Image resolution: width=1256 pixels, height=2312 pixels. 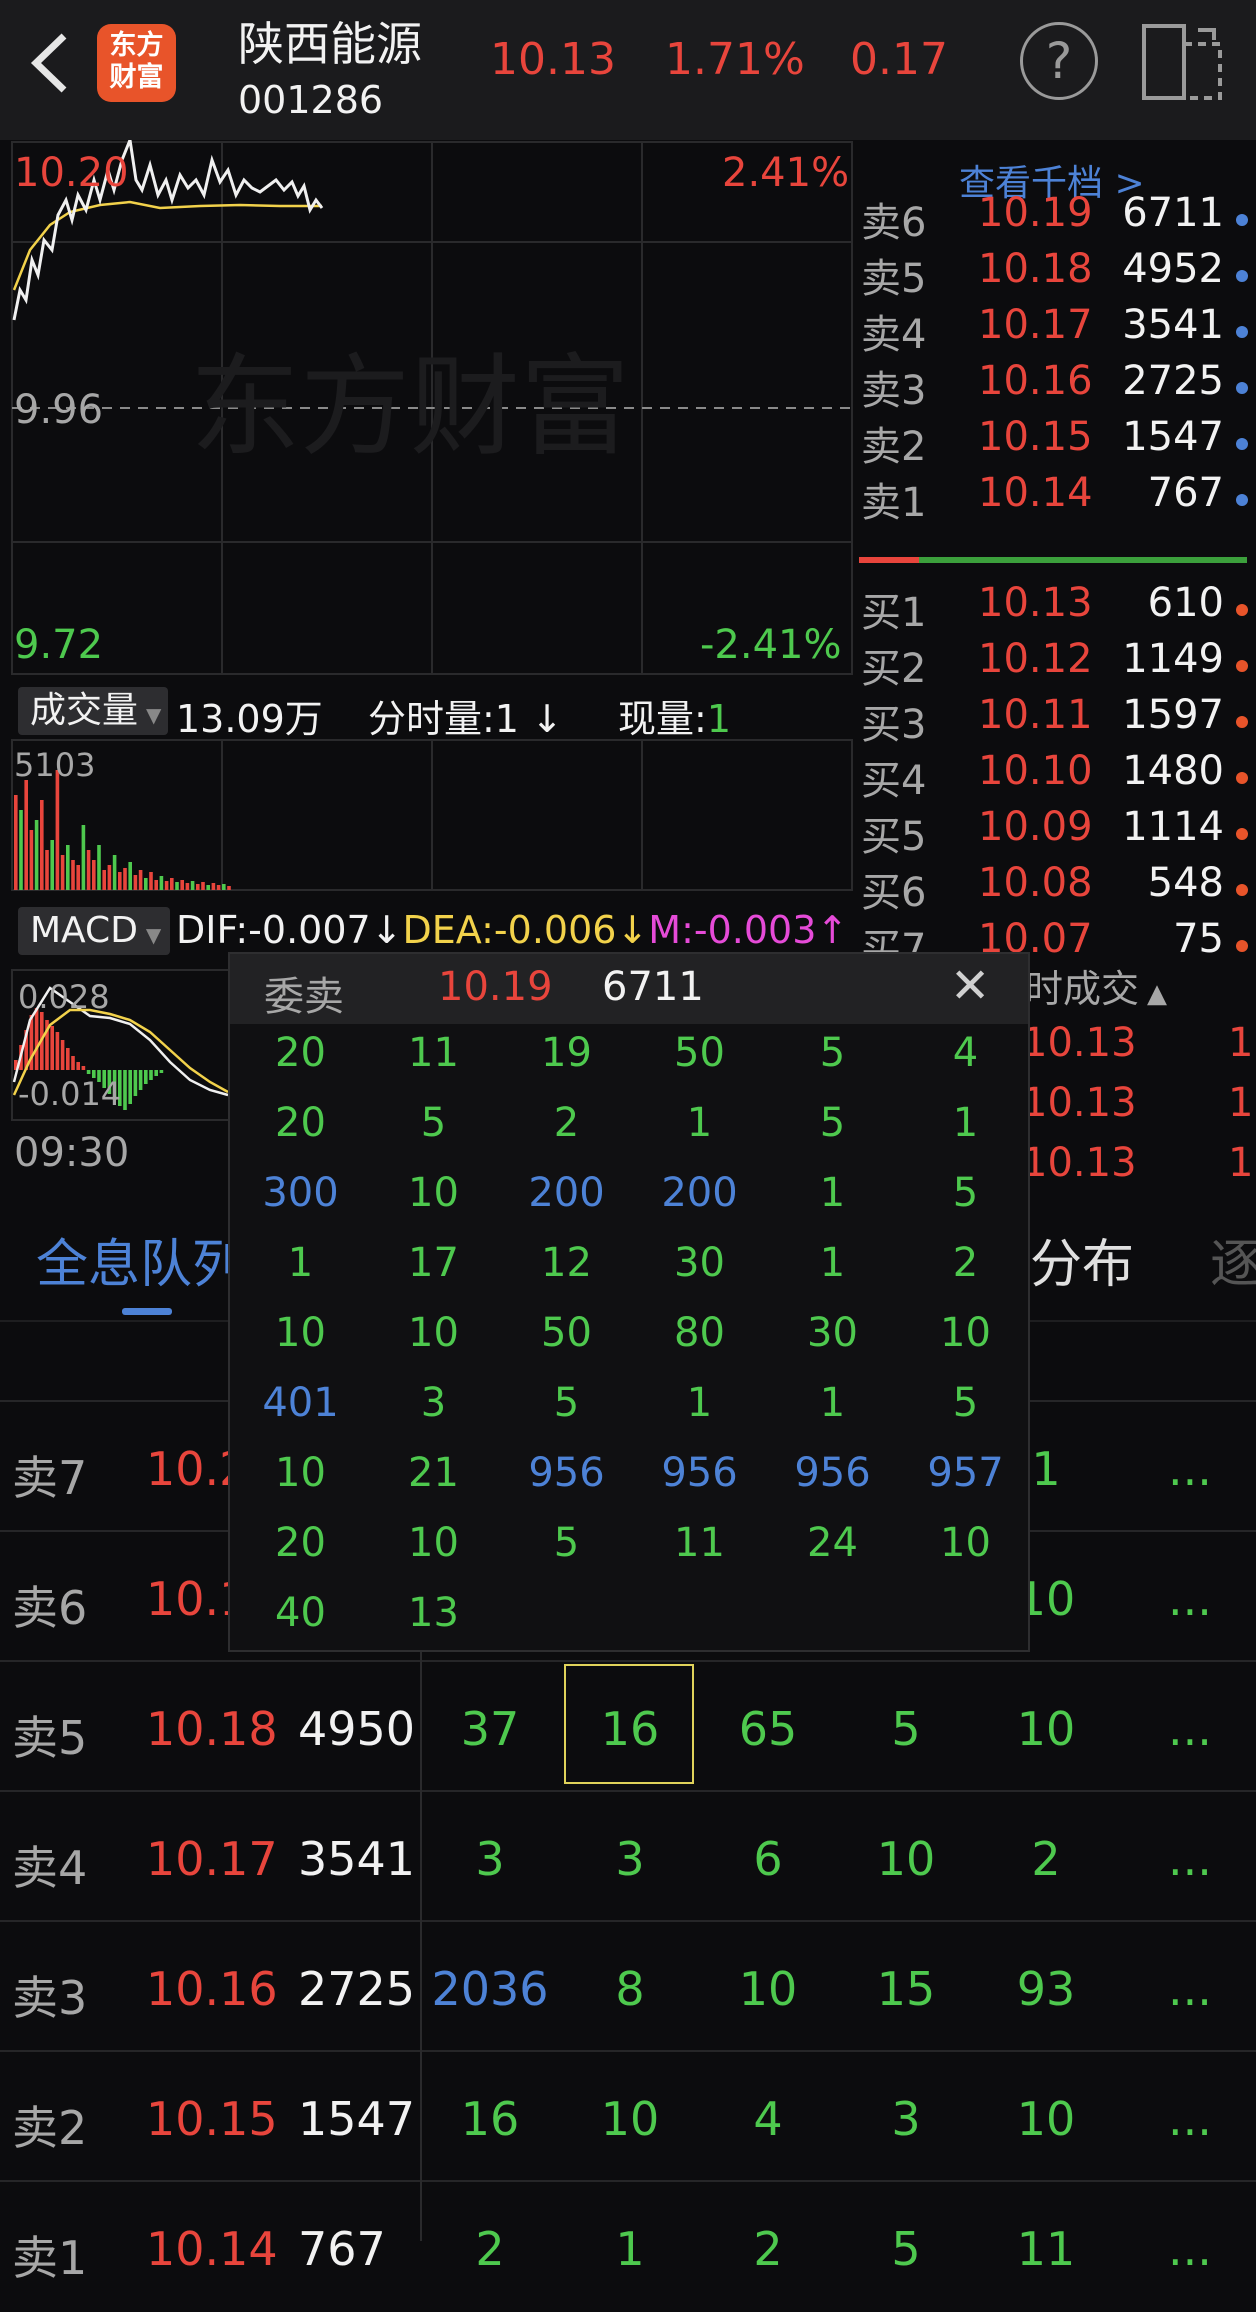 What do you see at coordinates (1183, 62) in the screenshot?
I see `layout-toggle-icon` at bounding box center [1183, 62].